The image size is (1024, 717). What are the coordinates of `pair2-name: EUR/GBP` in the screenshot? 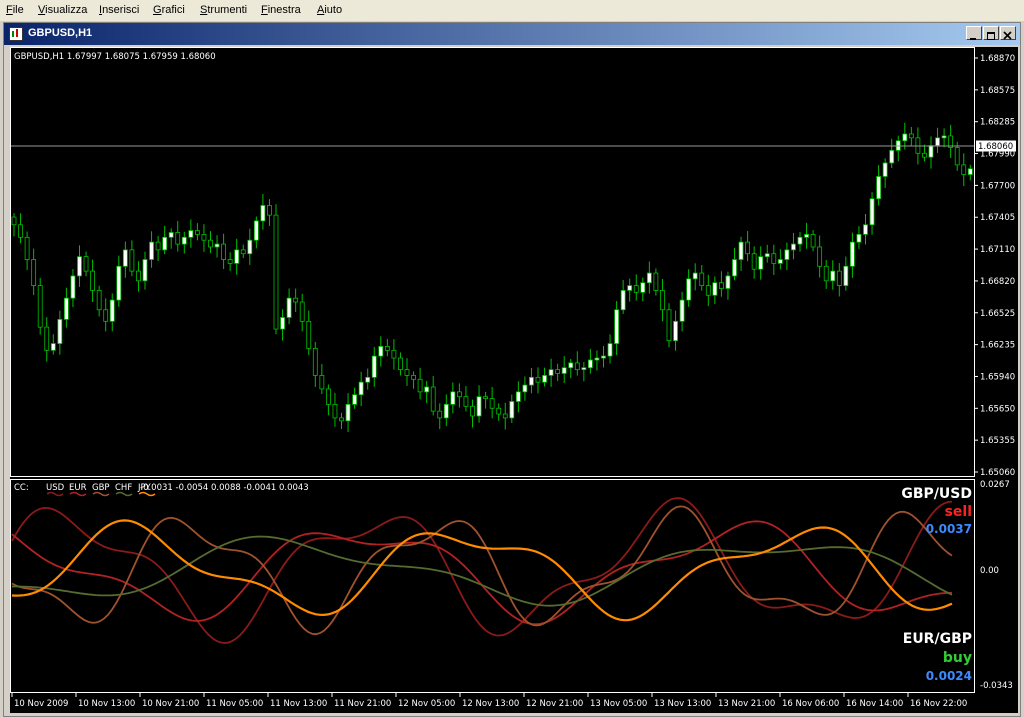 It's located at (937, 639).